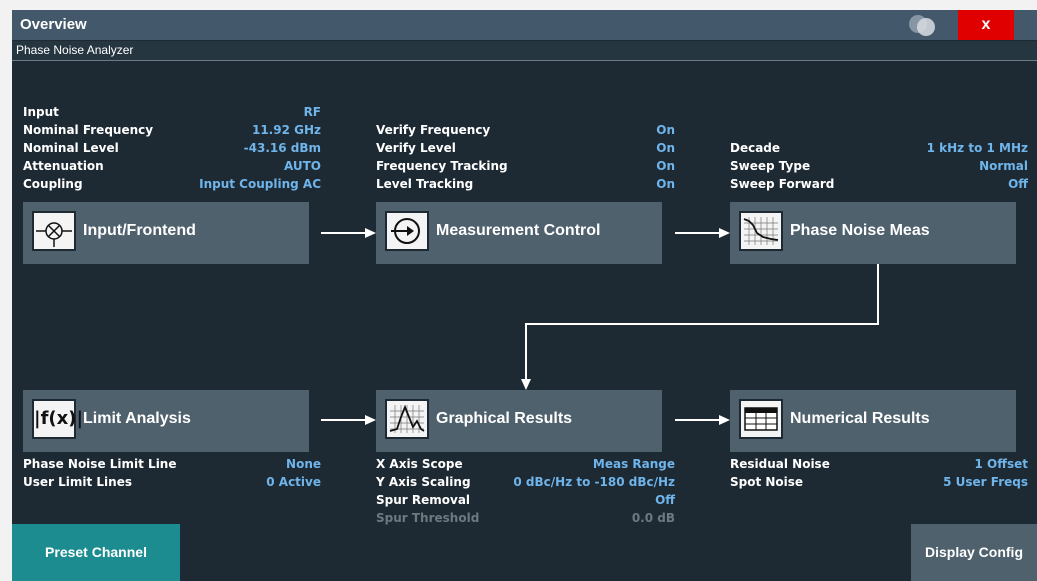  What do you see at coordinates (75, 50) in the screenshot?
I see `channel-name: Phase Noise Analyzer` at bounding box center [75, 50].